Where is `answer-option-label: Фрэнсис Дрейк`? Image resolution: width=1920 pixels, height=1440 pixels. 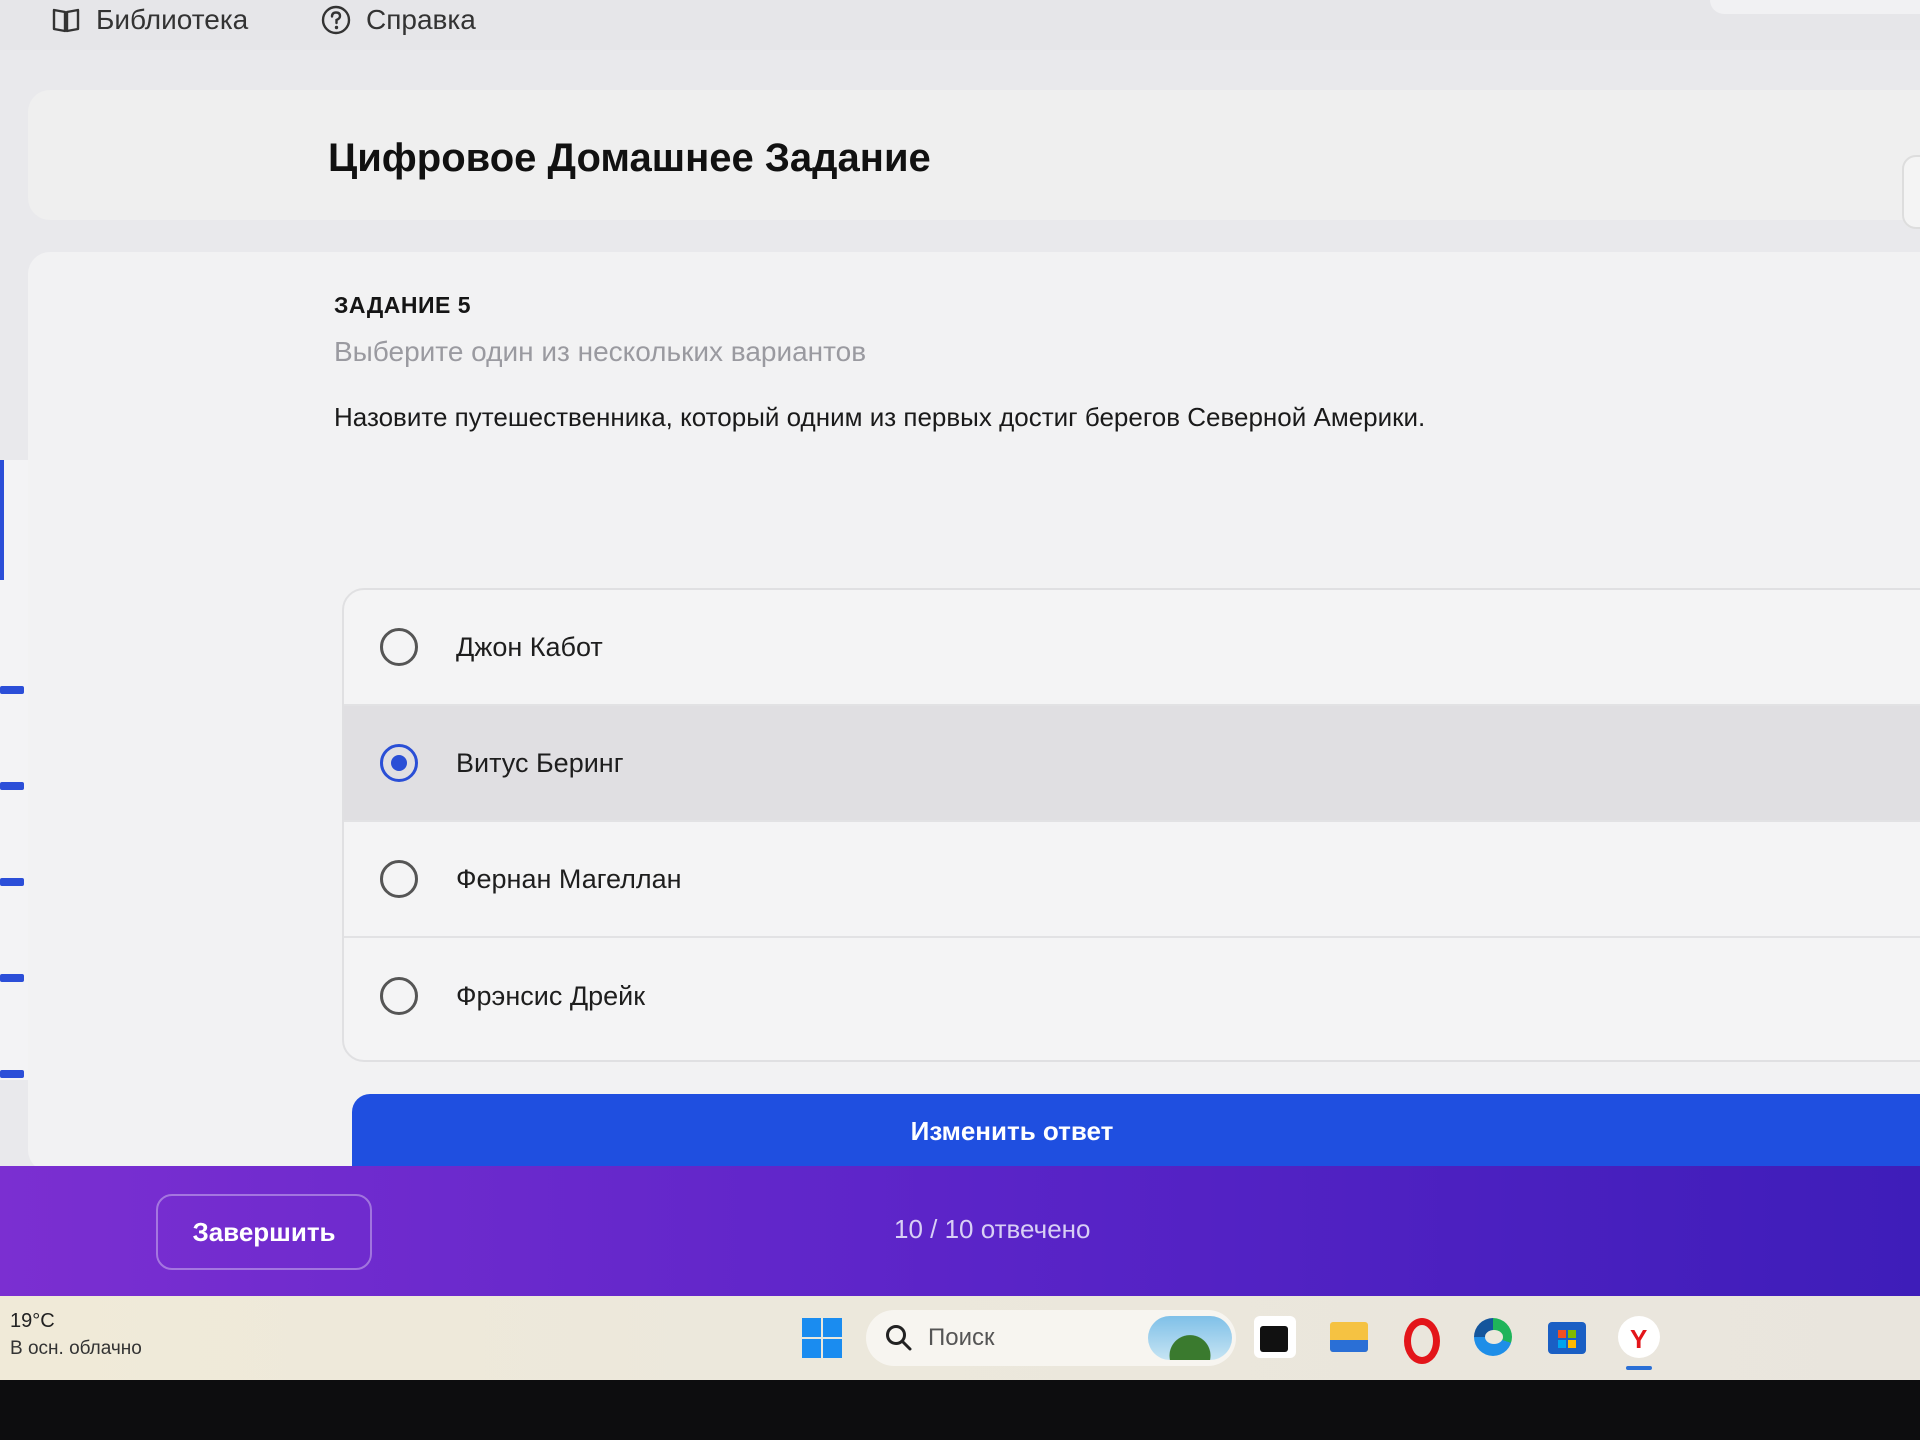
answer-option-label: Фрэнсис Дрейк is located at coordinates (551, 995).